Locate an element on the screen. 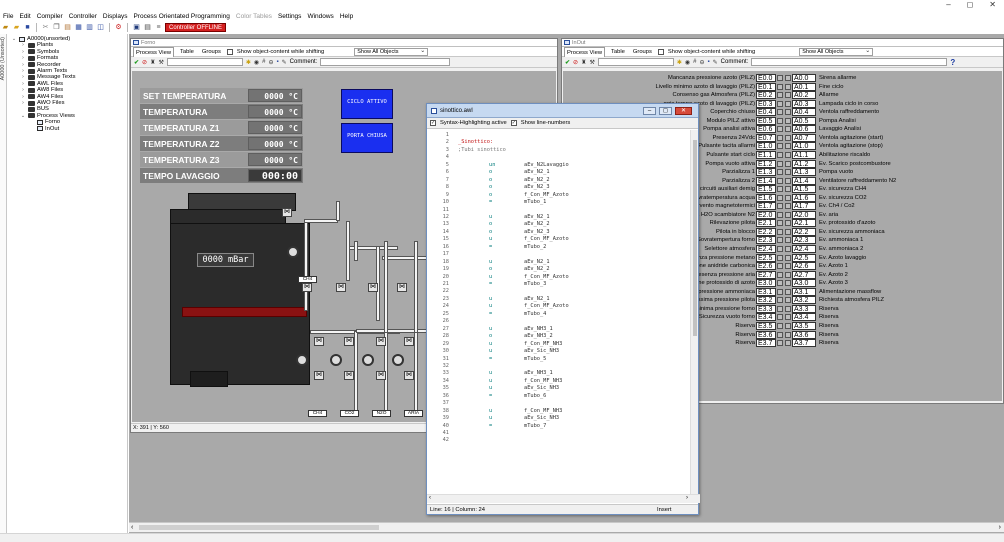  output-address: A0.1 is located at coordinates (804, 86).